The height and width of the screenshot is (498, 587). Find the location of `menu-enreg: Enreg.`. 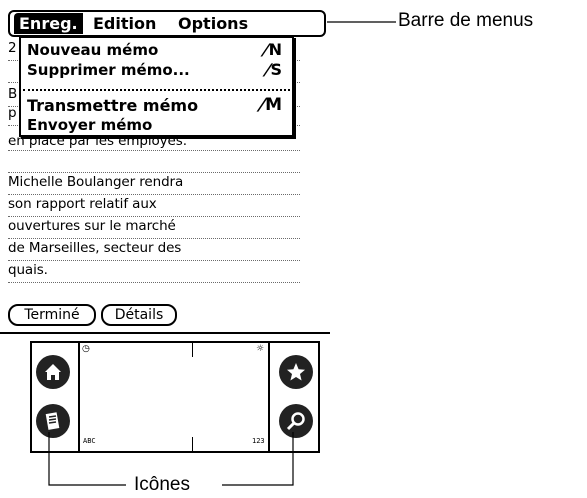

menu-enreg: Enreg. is located at coordinates (48, 23).